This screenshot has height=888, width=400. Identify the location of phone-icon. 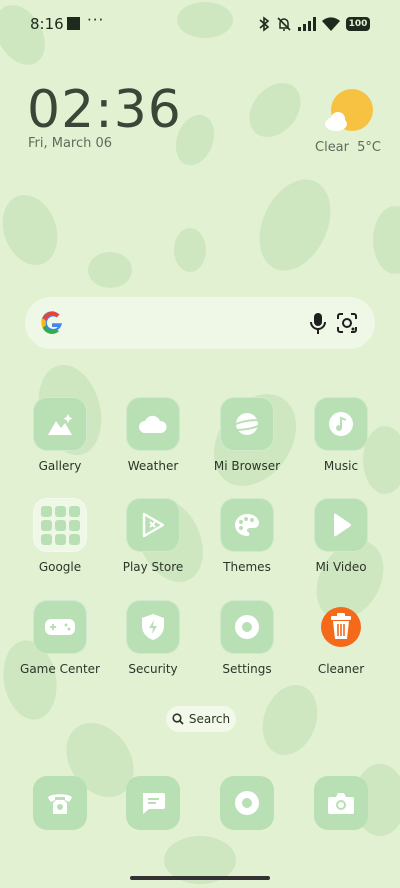
(60, 804).